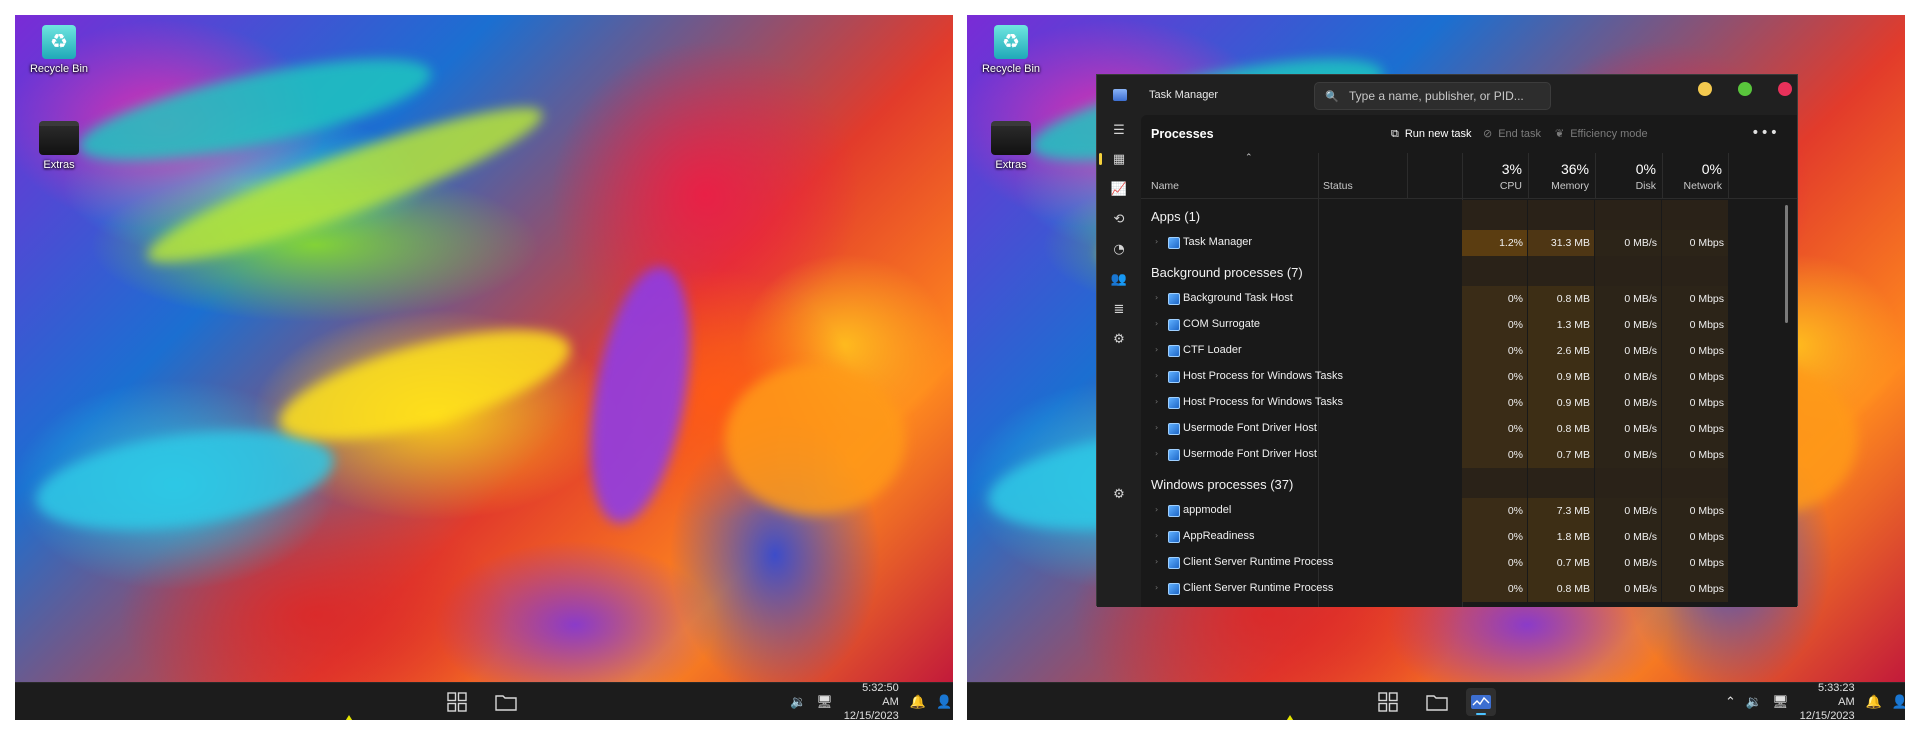 This screenshot has height=733, width=1920. I want to click on process-group-header: Windows processes (37), so click(1469, 483).